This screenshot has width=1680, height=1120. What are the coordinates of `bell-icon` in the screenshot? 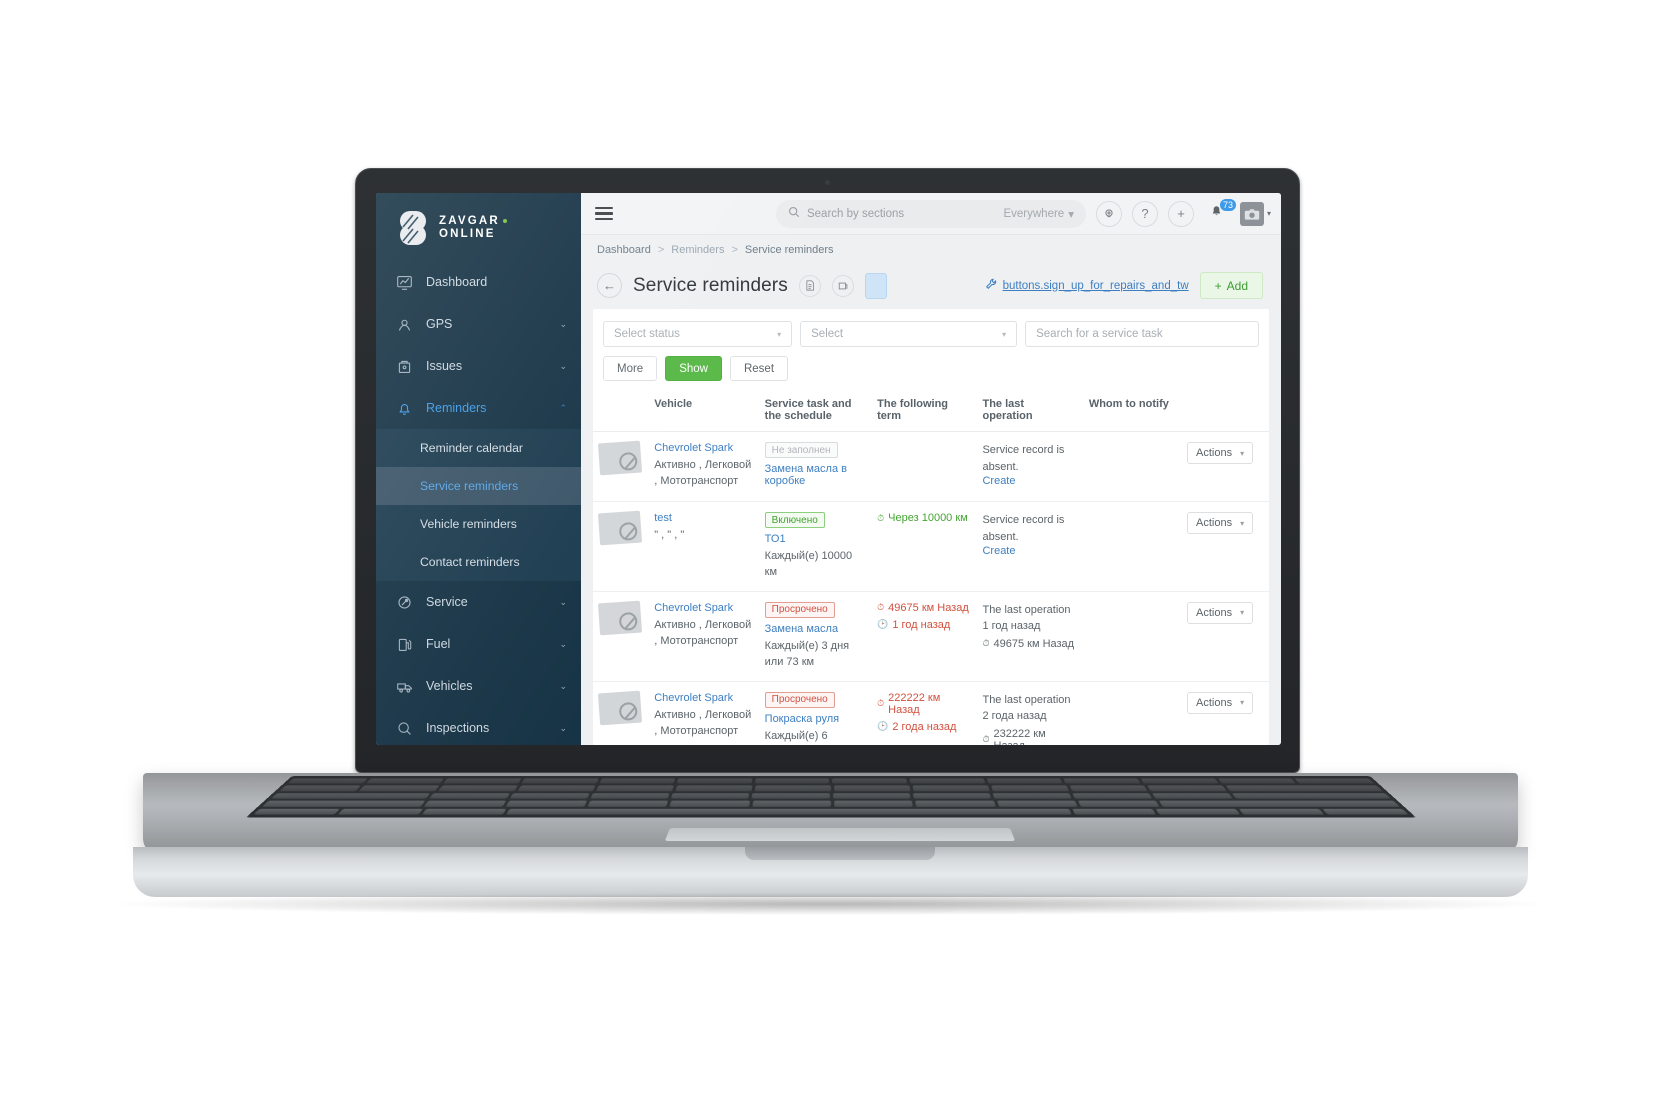 It's located at (404, 408).